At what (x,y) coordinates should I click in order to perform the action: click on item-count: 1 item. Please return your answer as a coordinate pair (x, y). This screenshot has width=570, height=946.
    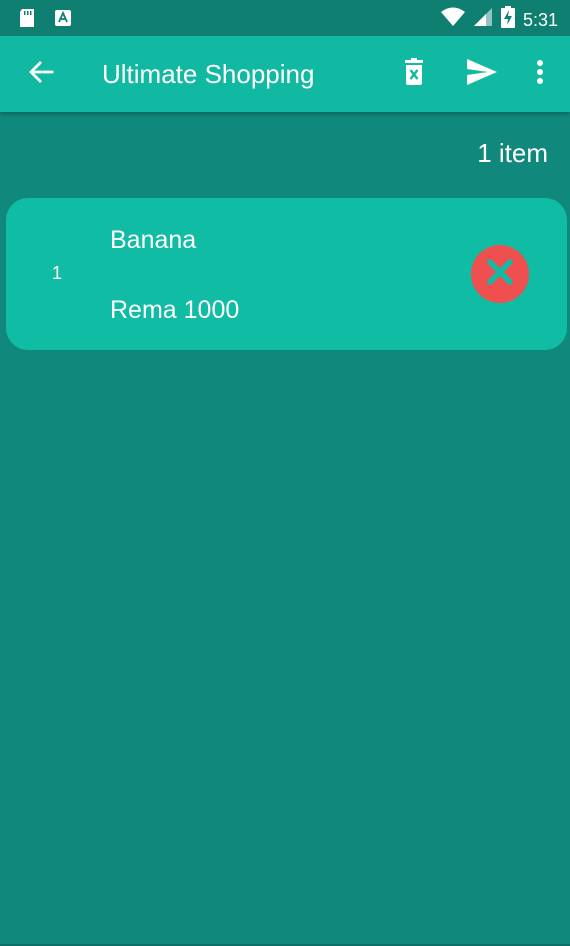
    Looking at the image, I should click on (512, 153).